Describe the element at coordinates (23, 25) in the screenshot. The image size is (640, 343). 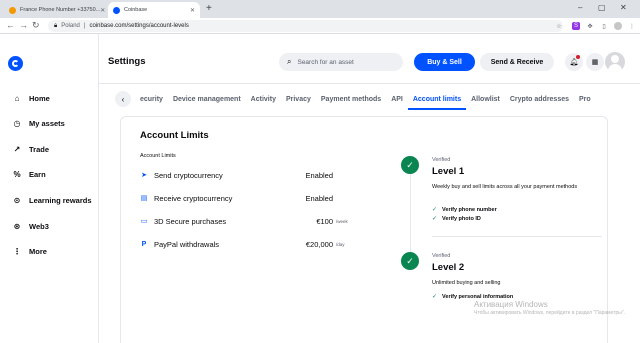
I see `forward-icon: →` at that location.